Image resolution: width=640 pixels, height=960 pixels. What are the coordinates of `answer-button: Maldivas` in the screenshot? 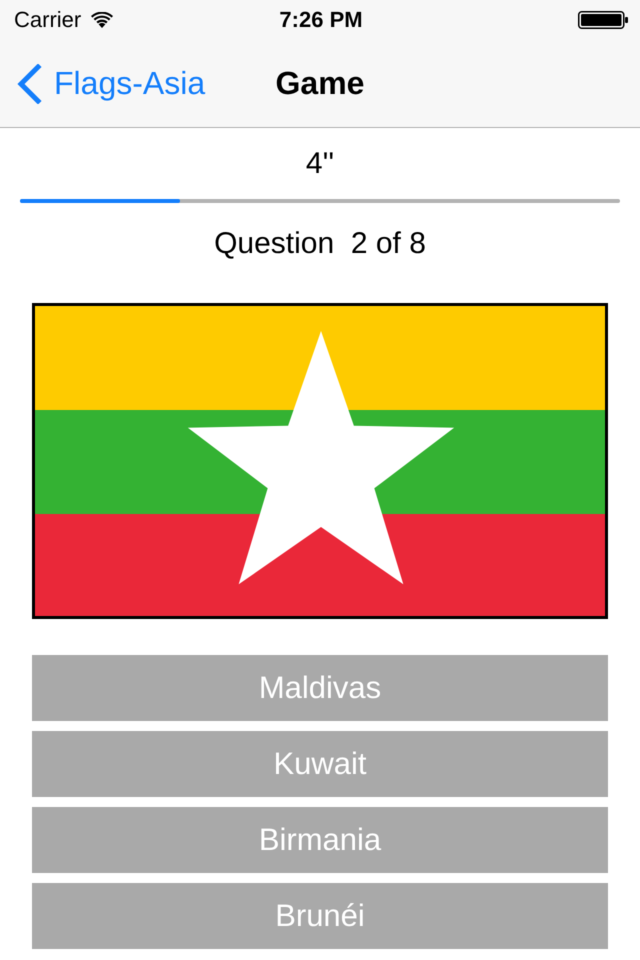 It's located at (320, 688).